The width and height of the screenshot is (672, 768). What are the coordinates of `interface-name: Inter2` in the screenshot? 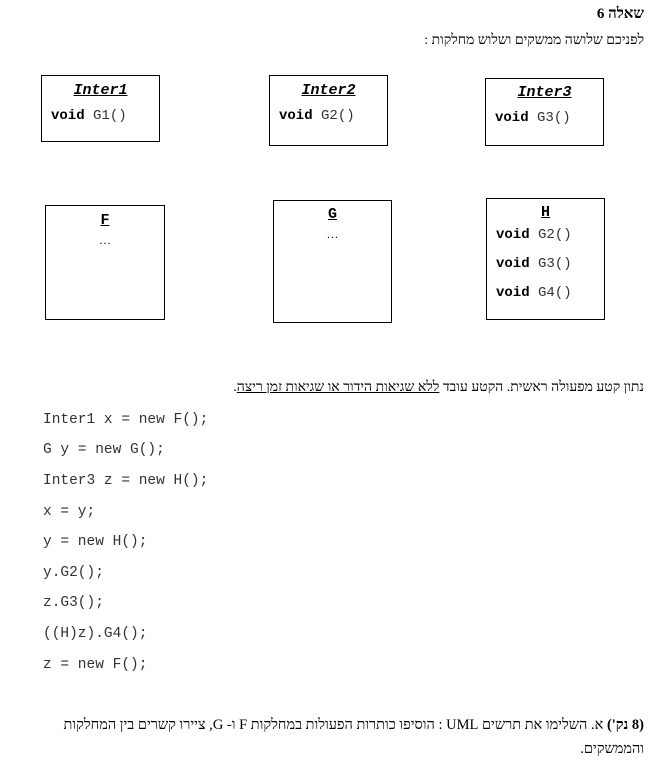 It's located at (328, 90).